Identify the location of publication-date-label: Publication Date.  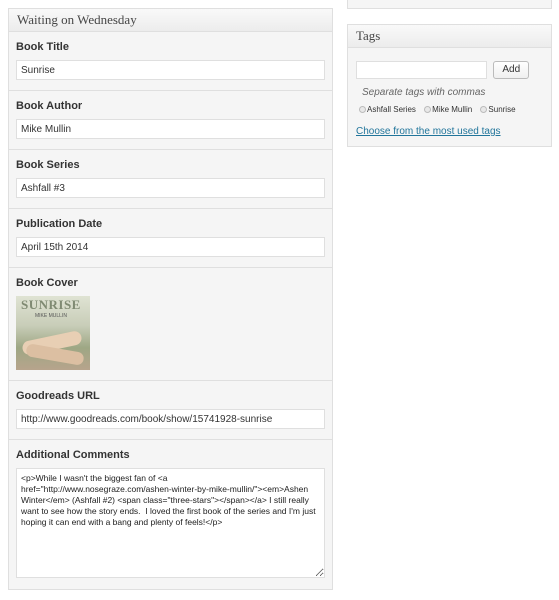
(59, 224).